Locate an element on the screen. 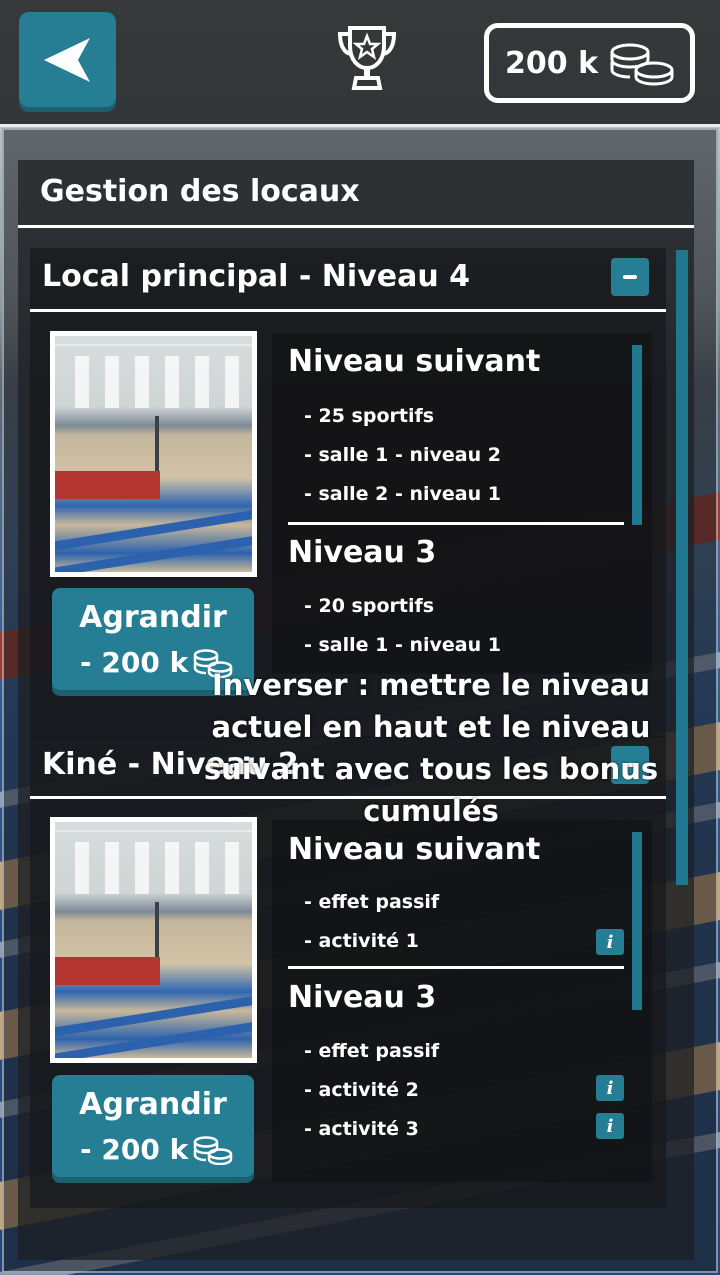  building-title: Local principal - Niveau 4 is located at coordinates (256, 276).